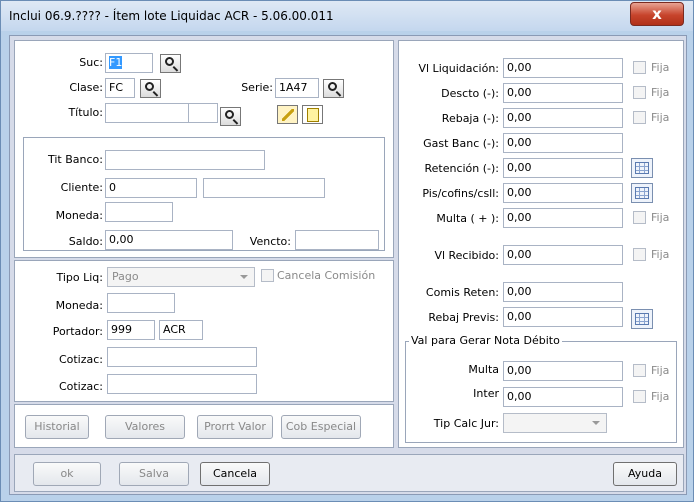 The width and height of the screenshot is (694, 502). I want to click on tit-banco-label: Tit Banco:, so click(75, 159).